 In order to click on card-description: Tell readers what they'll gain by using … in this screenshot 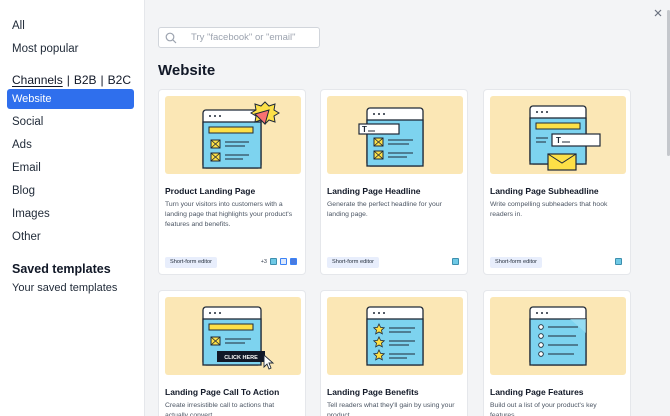, I will do `click(391, 409)`.